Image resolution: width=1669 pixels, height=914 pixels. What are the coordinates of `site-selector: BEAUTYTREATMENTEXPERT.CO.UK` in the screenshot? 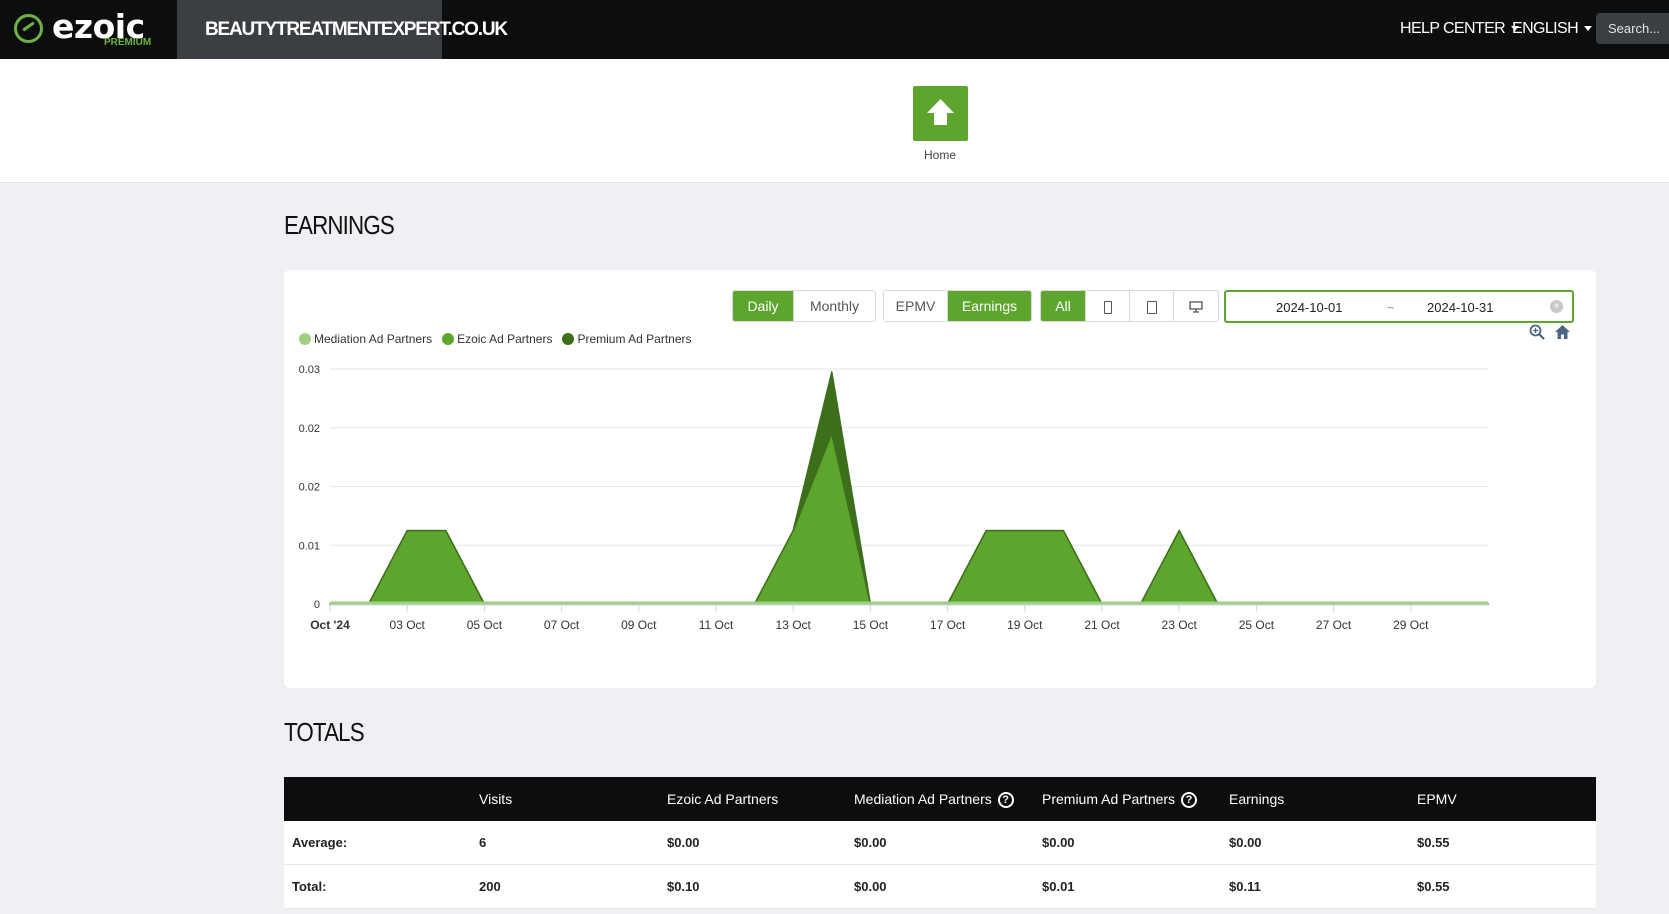 It's located at (342, 29).